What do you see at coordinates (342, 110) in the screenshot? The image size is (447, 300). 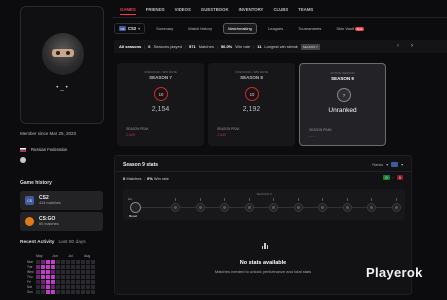 I see `season-rank-status: Unranked` at bounding box center [342, 110].